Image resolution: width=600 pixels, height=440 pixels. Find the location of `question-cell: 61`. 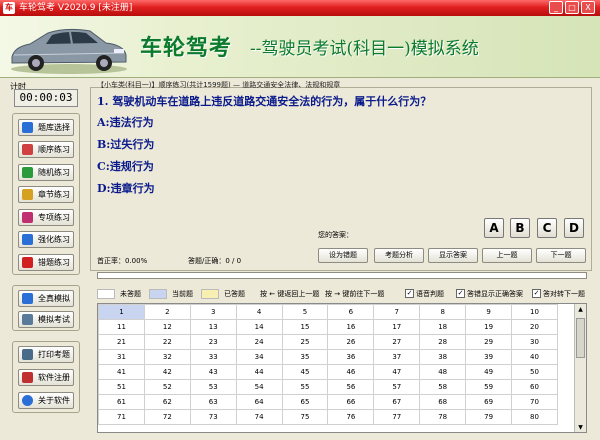

question-cell: 61 is located at coordinates (121, 402).